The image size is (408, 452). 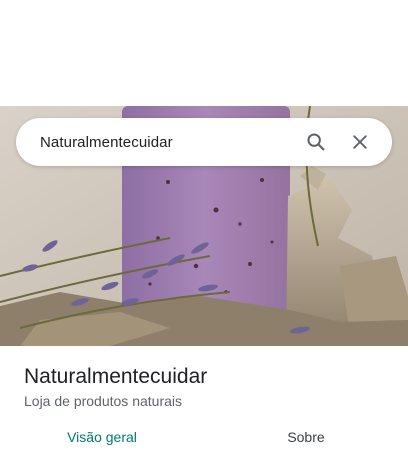 I want to click on place-tabs: Visão geral Sobre, so click(x=204, y=437).